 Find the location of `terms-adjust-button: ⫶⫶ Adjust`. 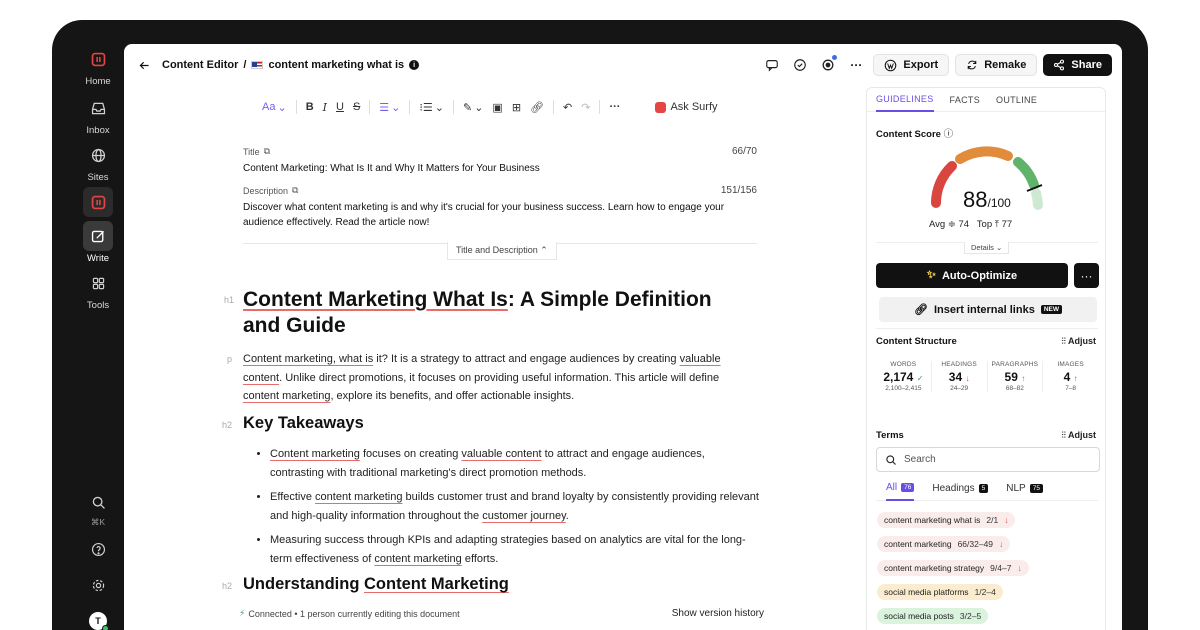

terms-adjust-button: ⫶⫶ Adjust is located at coordinates (1078, 435).